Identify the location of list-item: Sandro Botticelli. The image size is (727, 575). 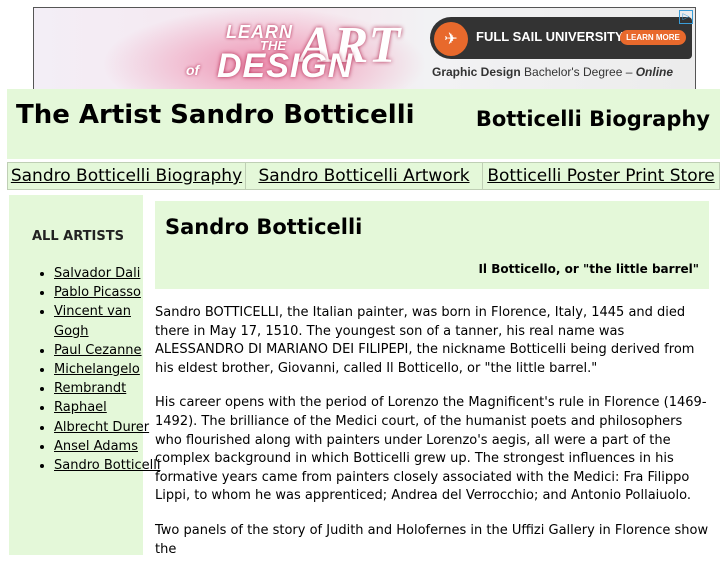
(109, 465).